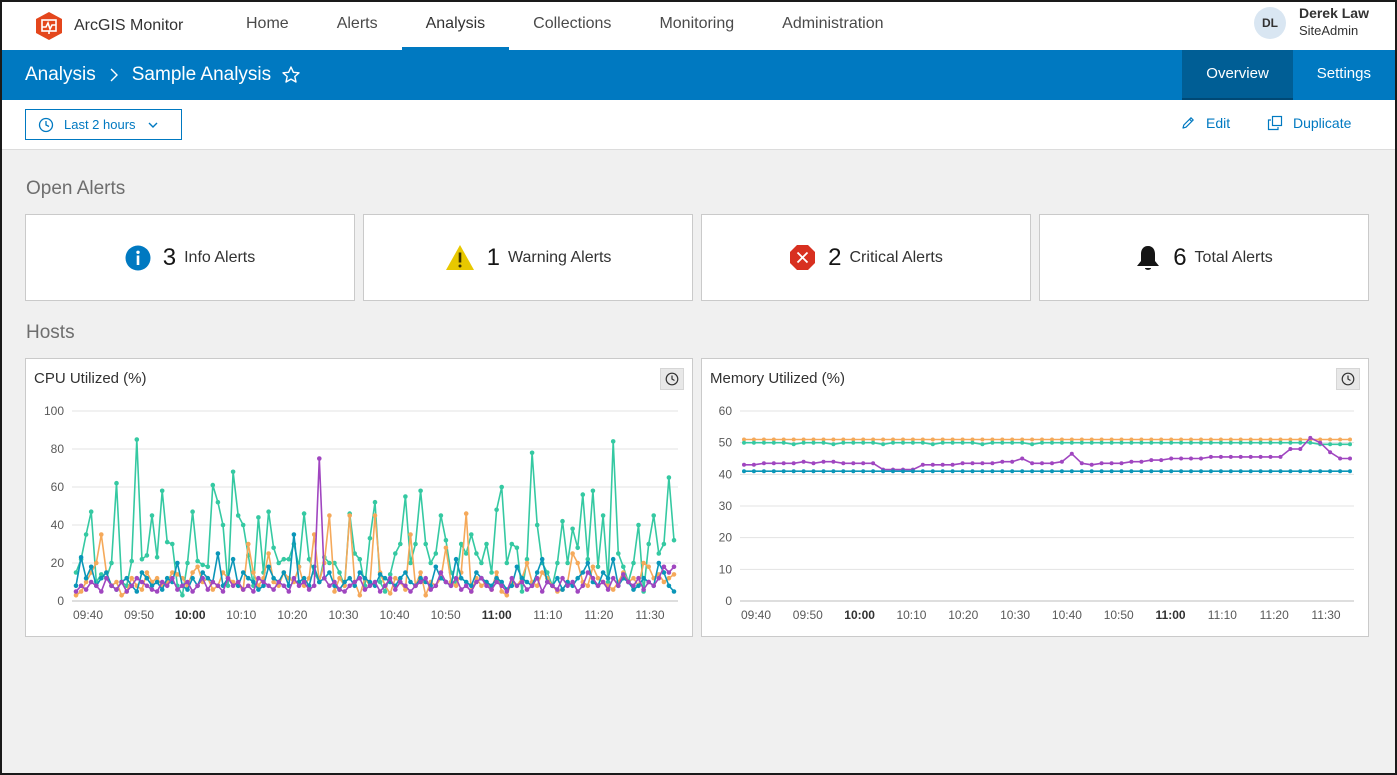 The height and width of the screenshot is (775, 1397). I want to click on star-icon, so click(291, 75).